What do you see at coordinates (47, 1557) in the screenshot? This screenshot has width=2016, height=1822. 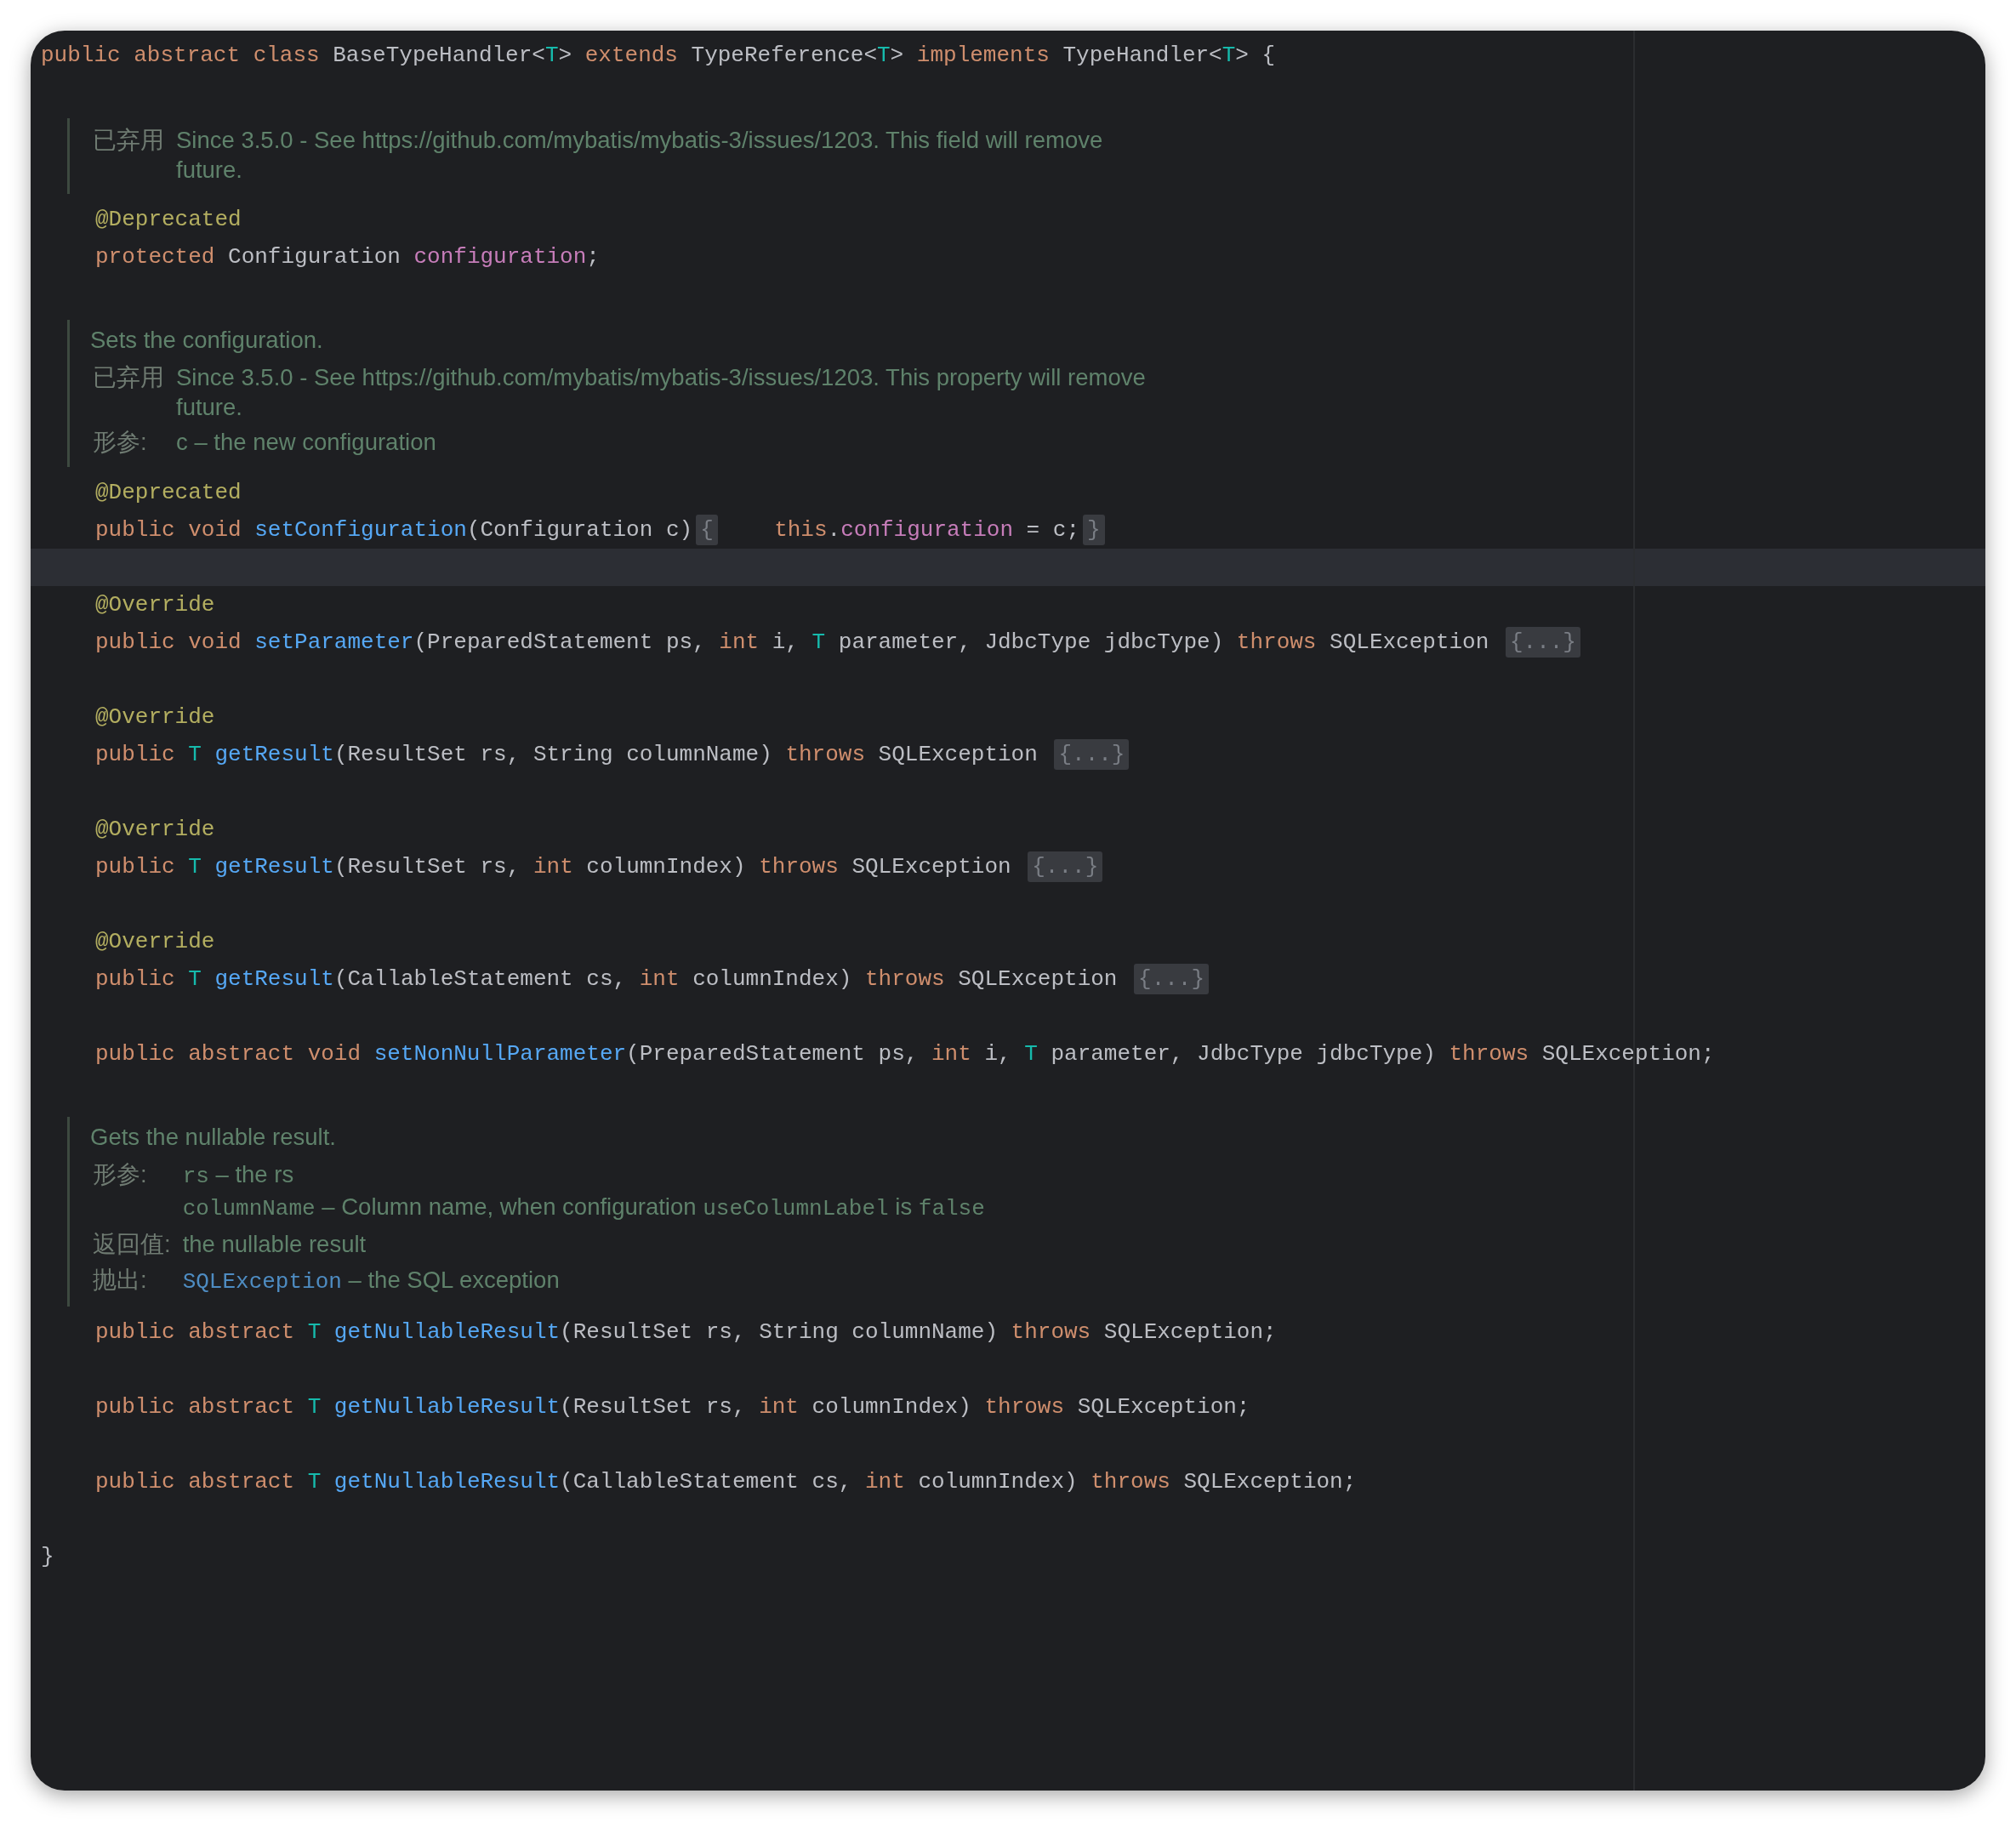 I see `code-text: }` at bounding box center [47, 1557].